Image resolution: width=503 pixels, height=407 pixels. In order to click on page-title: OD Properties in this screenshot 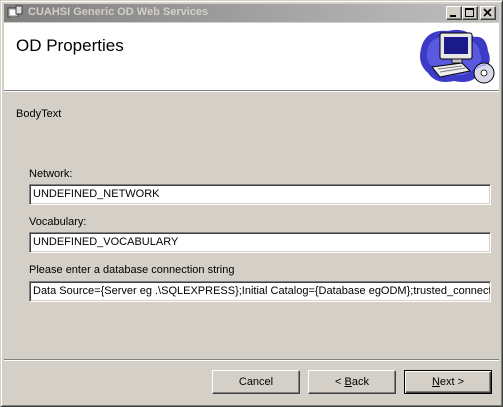, I will do `click(70, 45)`.